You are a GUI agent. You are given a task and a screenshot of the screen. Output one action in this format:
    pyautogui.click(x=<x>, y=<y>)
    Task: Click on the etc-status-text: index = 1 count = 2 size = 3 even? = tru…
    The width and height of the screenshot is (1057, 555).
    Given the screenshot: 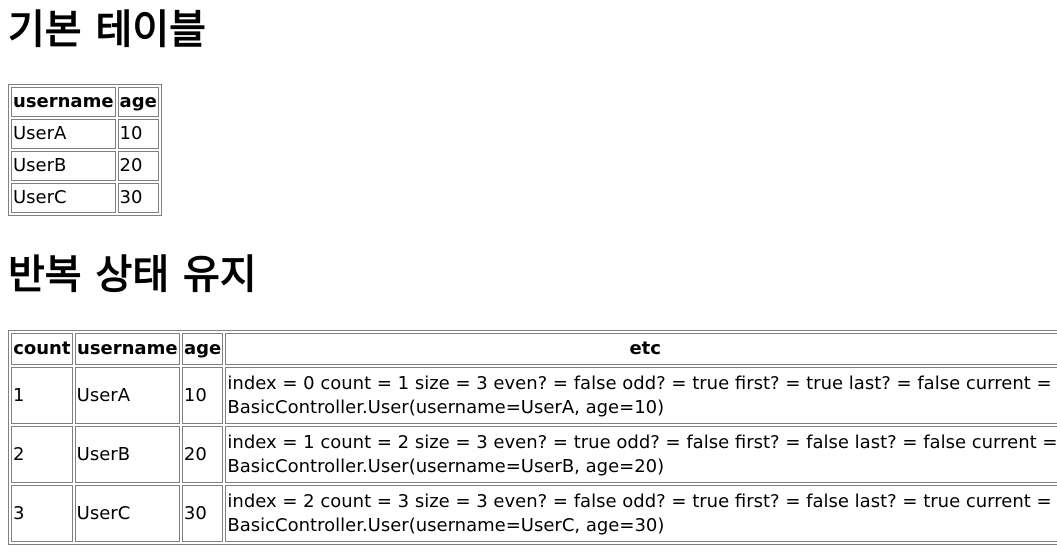 What is the action you would take?
    pyautogui.click(x=642, y=442)
    